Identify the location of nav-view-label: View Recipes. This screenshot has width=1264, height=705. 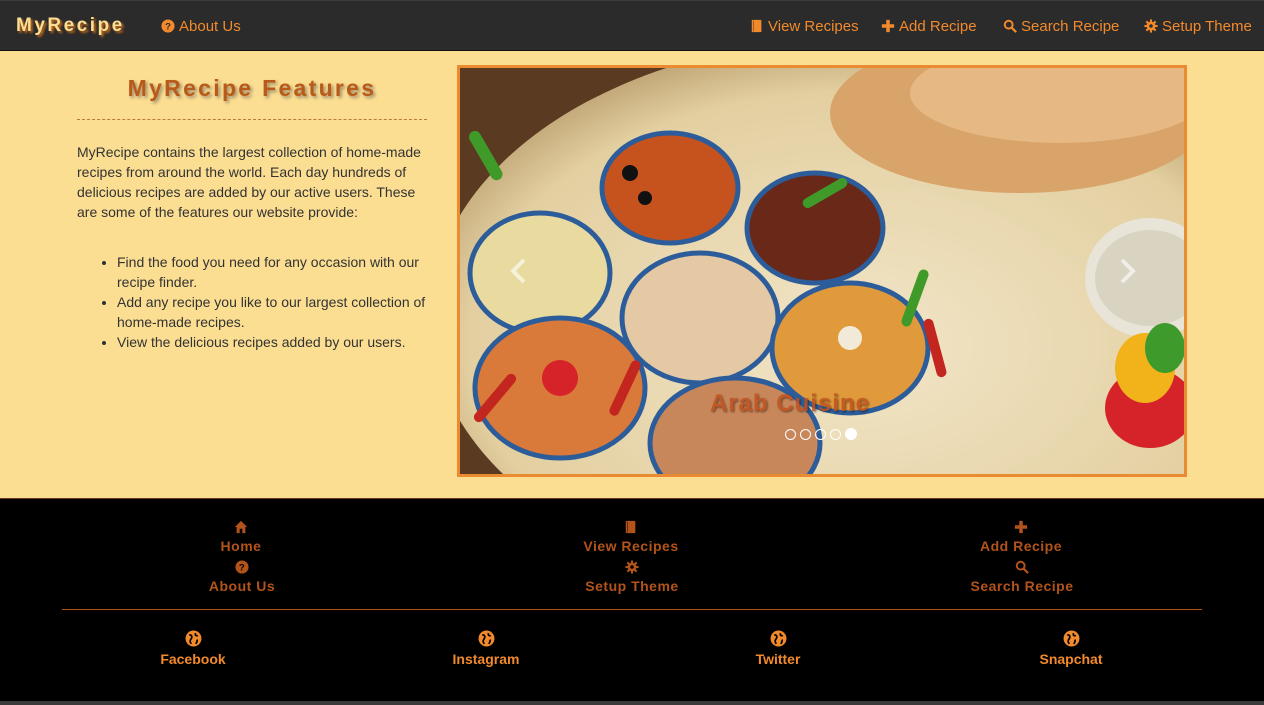
(813, 26).